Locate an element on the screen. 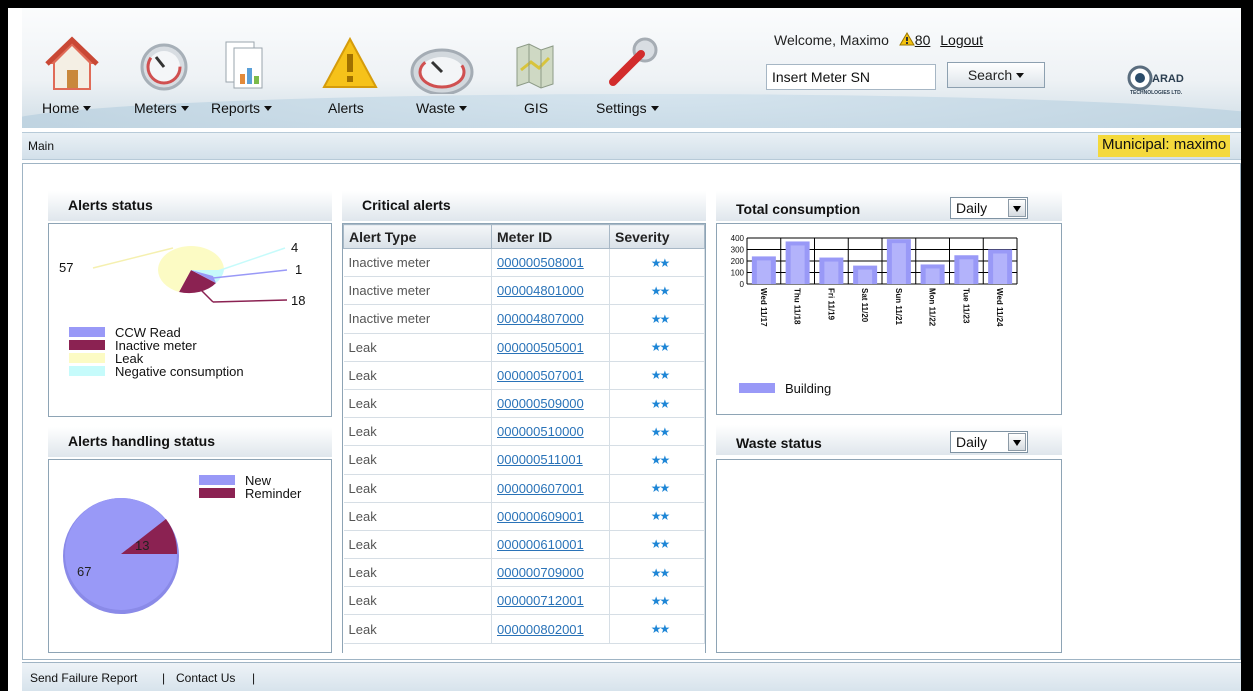  meter-id-link: 000004807000 is located at coordinates (540, 318).